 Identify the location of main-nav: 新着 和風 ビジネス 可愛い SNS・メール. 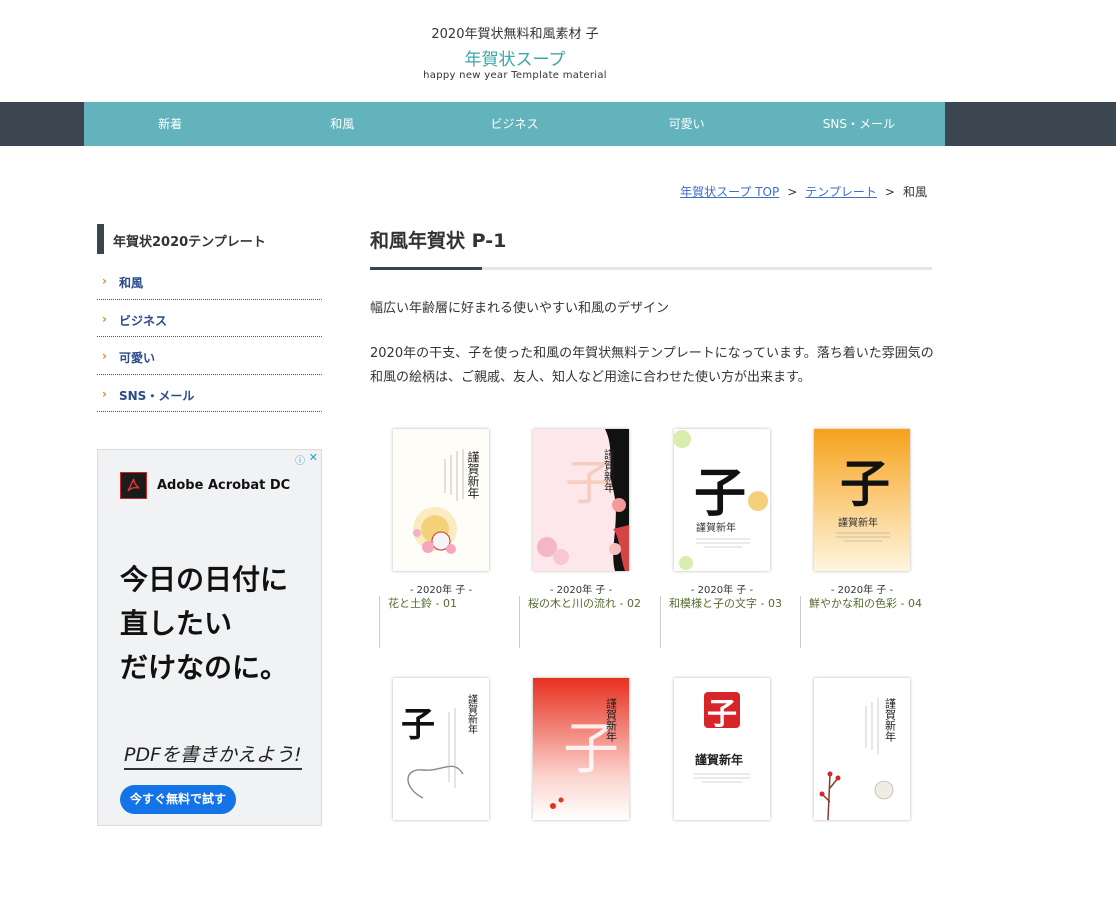
(558, 124).